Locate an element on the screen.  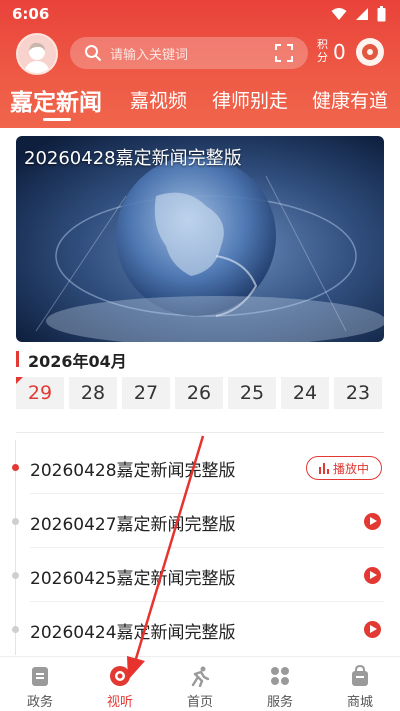
nav-item-media: 视听 is located at coordinates (120, 684).